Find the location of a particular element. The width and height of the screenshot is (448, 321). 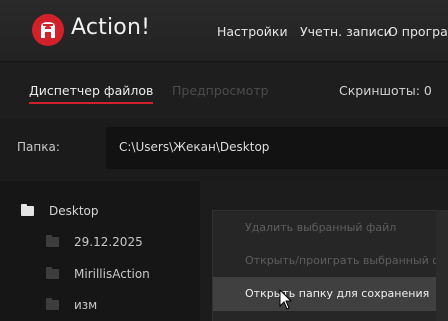

mouse-cursor-icon is located at coordinates (286, 299).